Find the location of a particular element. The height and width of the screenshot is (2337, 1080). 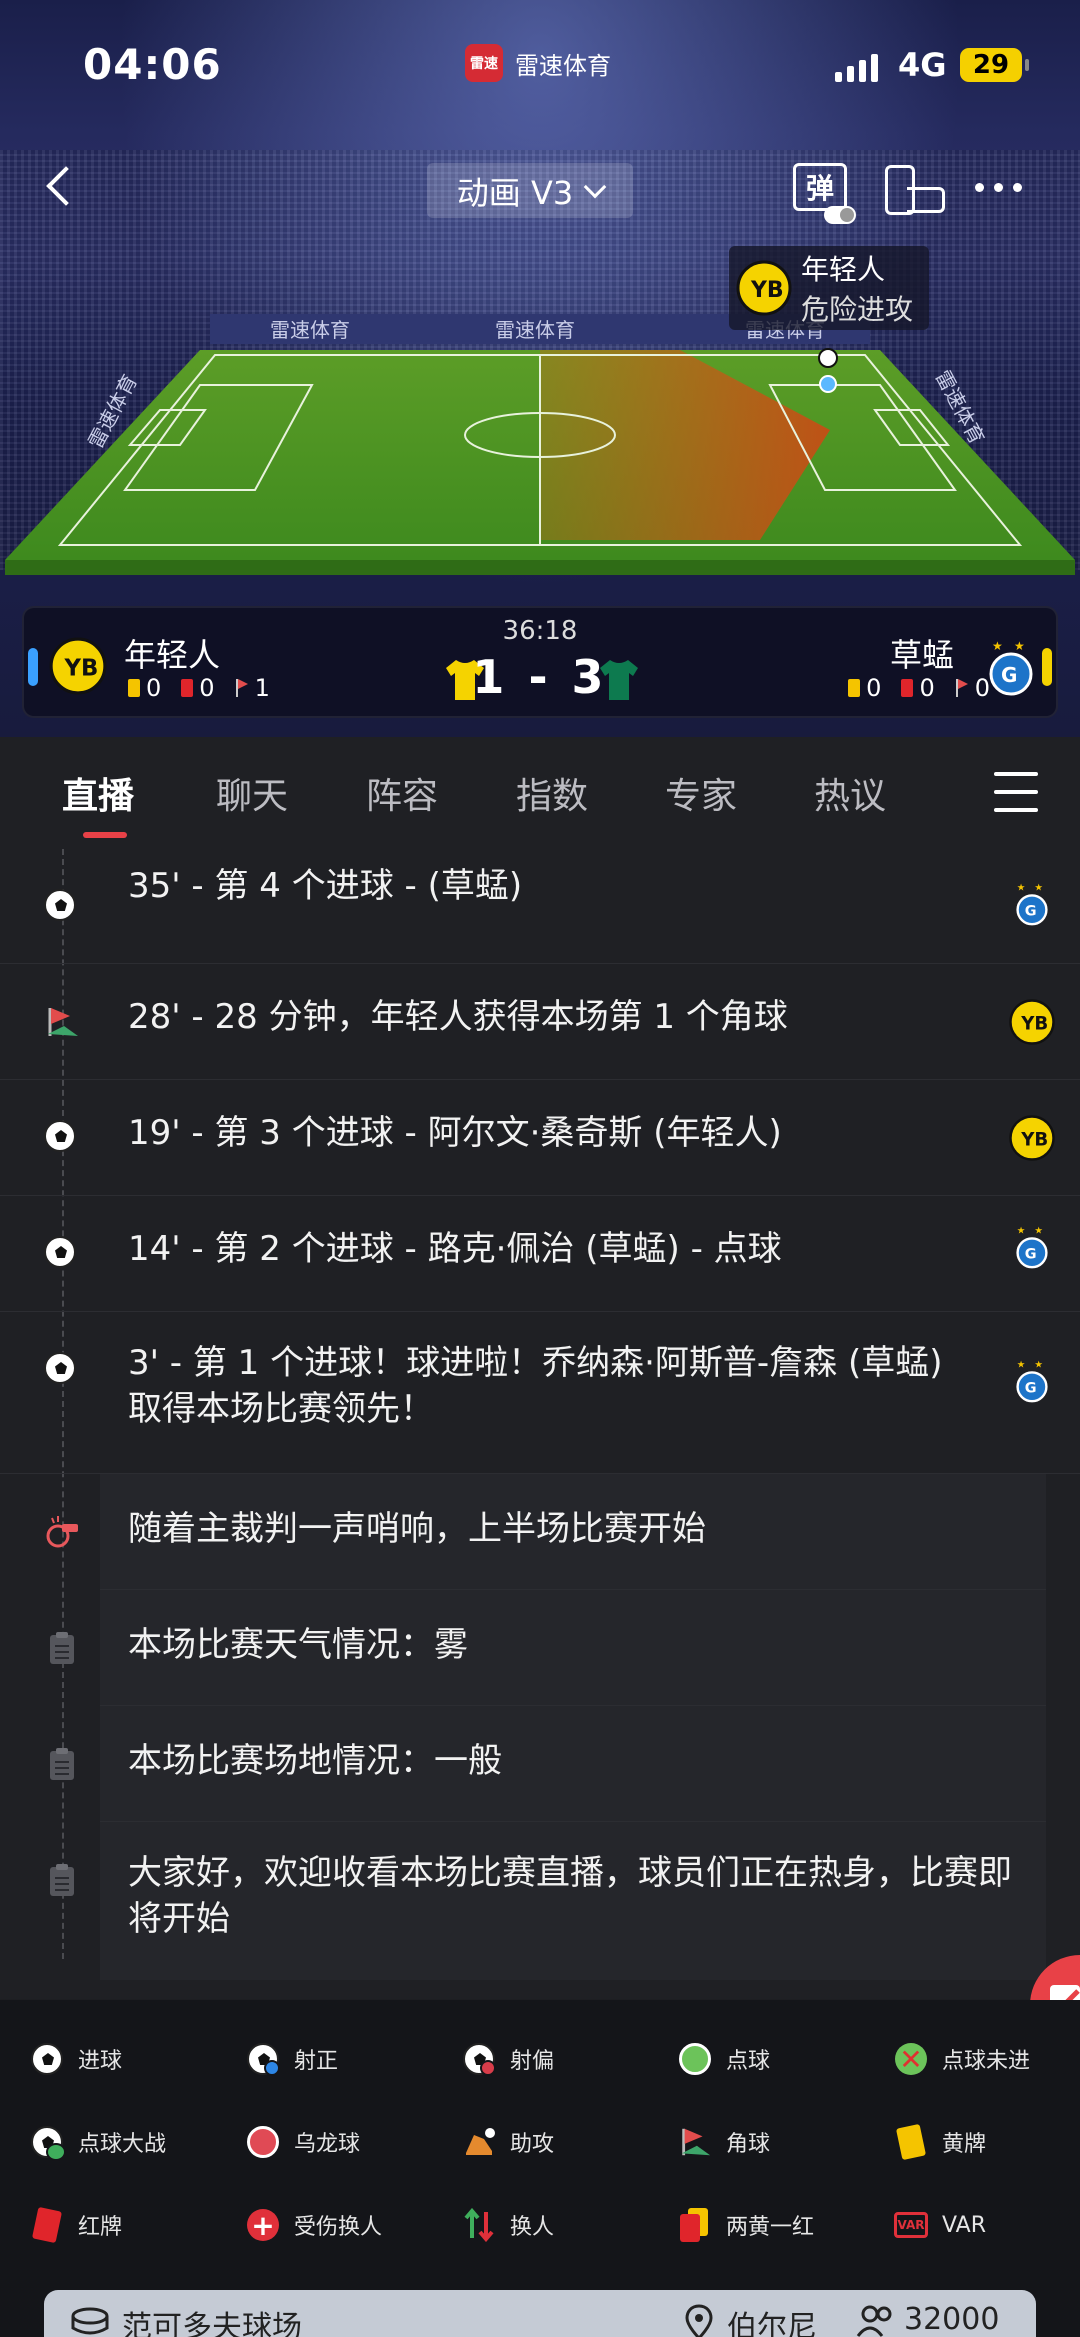

feed-item-goal: 14' - 第 2 个进球 - 路克·佩治 (草蜢) - 点球 ★ ★ G is located at coordinates (540, 1254).